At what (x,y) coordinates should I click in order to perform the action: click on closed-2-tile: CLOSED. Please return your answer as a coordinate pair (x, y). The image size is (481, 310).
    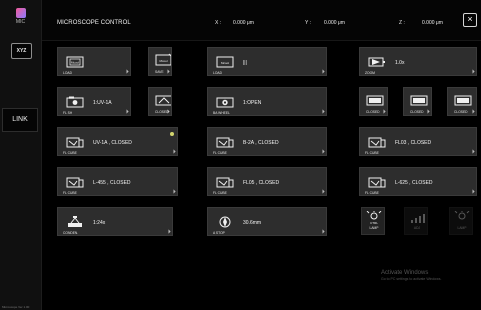
    Looking at the image, I should click on (417, 101).